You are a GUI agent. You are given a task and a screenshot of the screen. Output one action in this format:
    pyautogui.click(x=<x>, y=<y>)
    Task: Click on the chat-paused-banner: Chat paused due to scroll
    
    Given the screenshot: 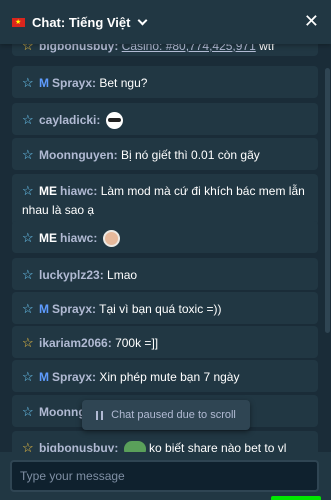 What is the action you would take?
    pyautogui.click(x=166, y=415)
    